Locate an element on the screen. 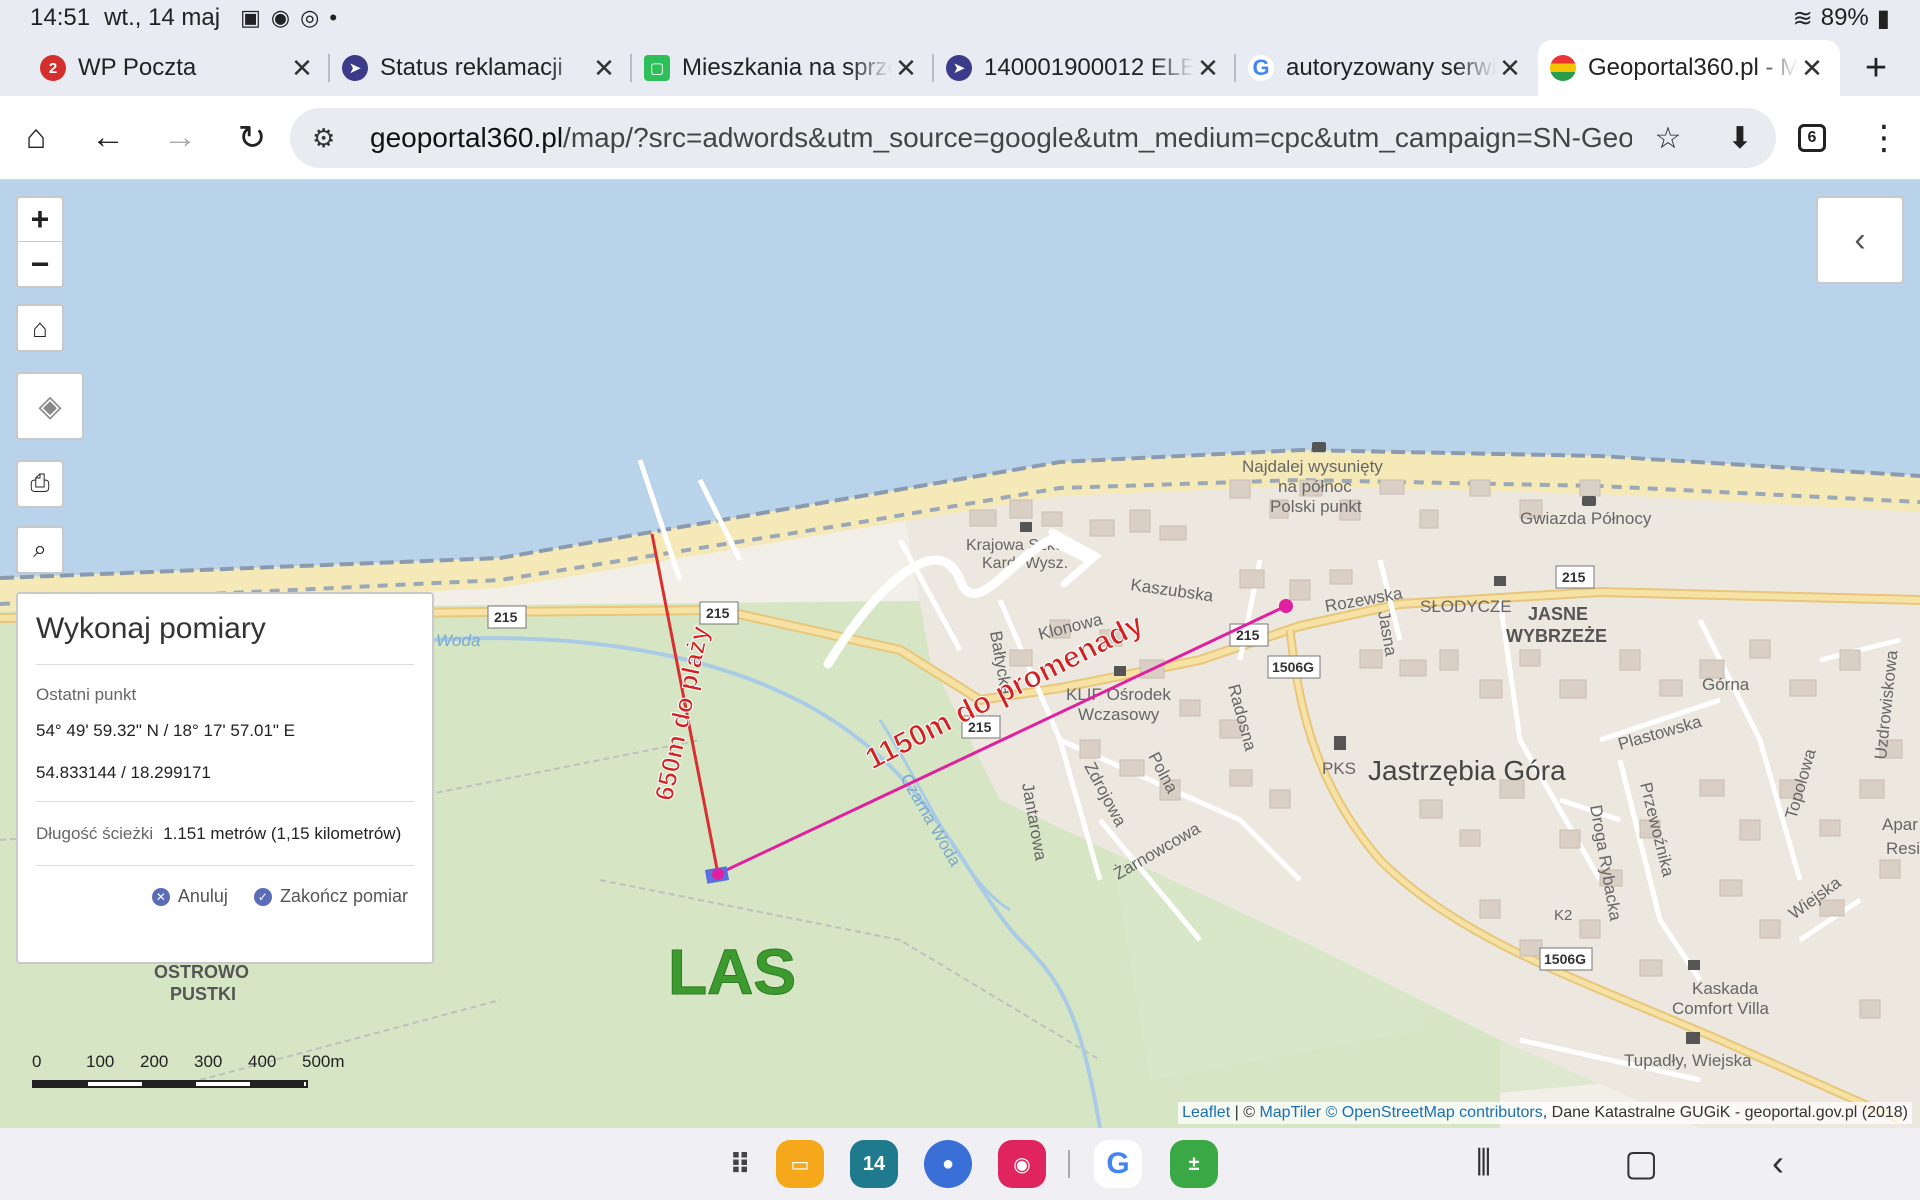  osm-link: © OpenStreetMap contributors is located at coordinates (1434, 1112).